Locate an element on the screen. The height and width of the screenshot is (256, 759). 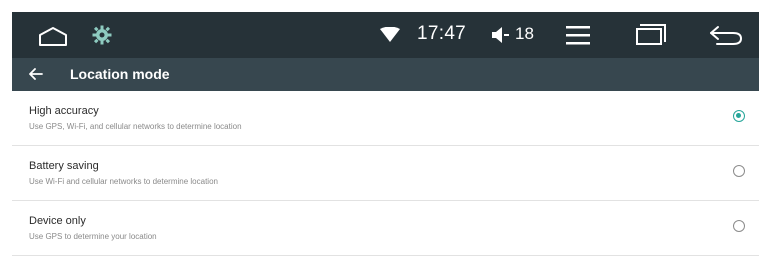
back-icon is located at coordinates (726, 35).